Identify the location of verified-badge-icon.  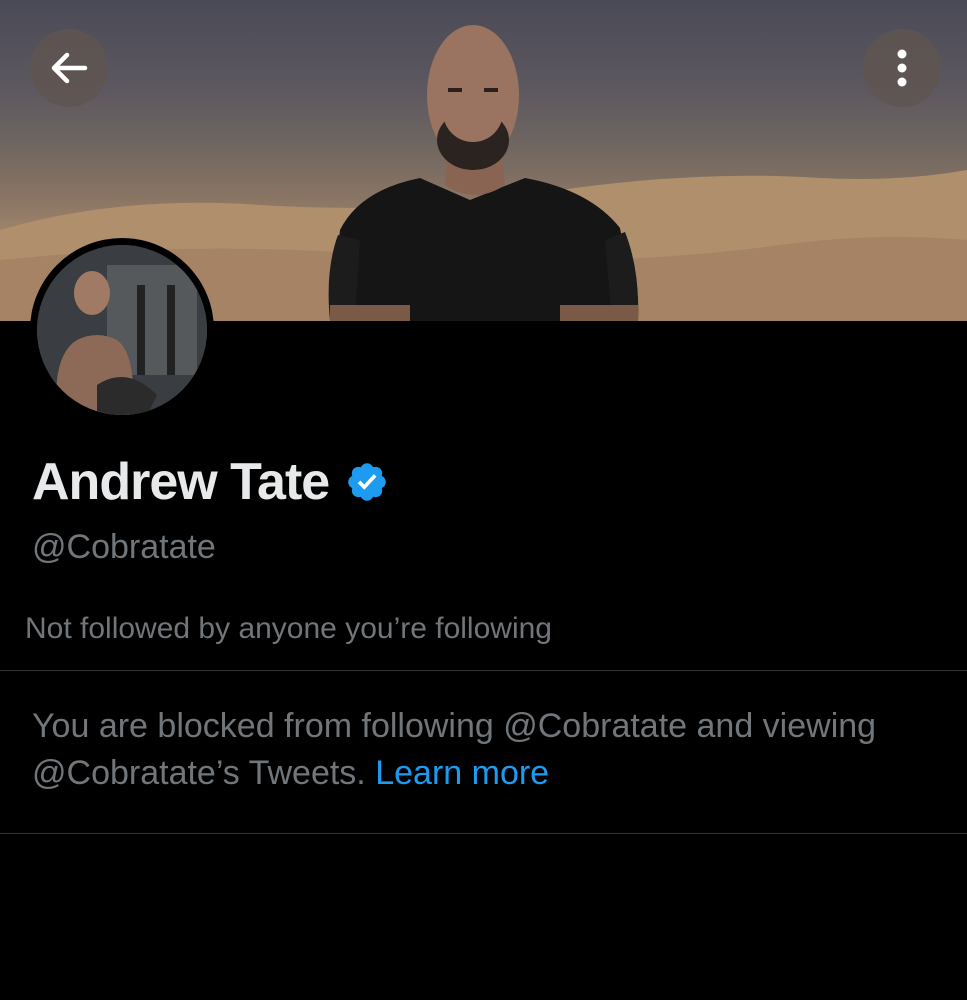
(367, 482).